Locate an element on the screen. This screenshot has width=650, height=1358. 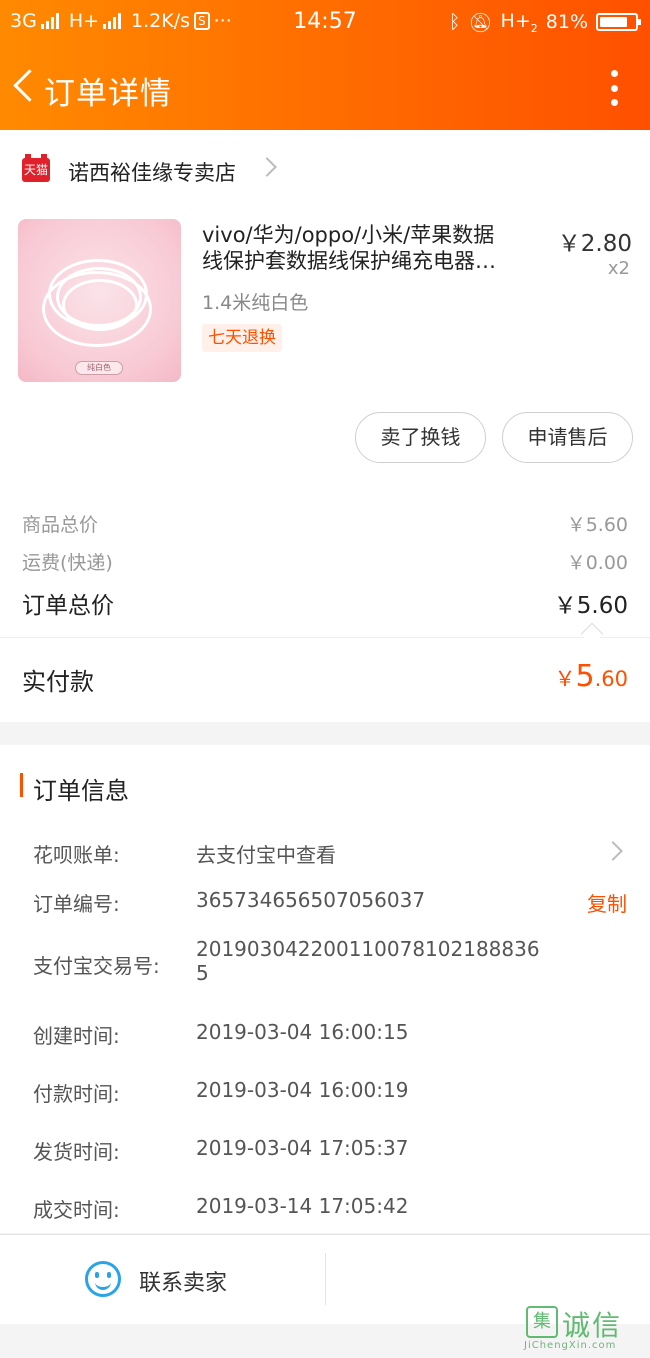
product-title-line-1: vivo/华为/oppo/小米/苹果数据 is located at coordinates (348, 235).